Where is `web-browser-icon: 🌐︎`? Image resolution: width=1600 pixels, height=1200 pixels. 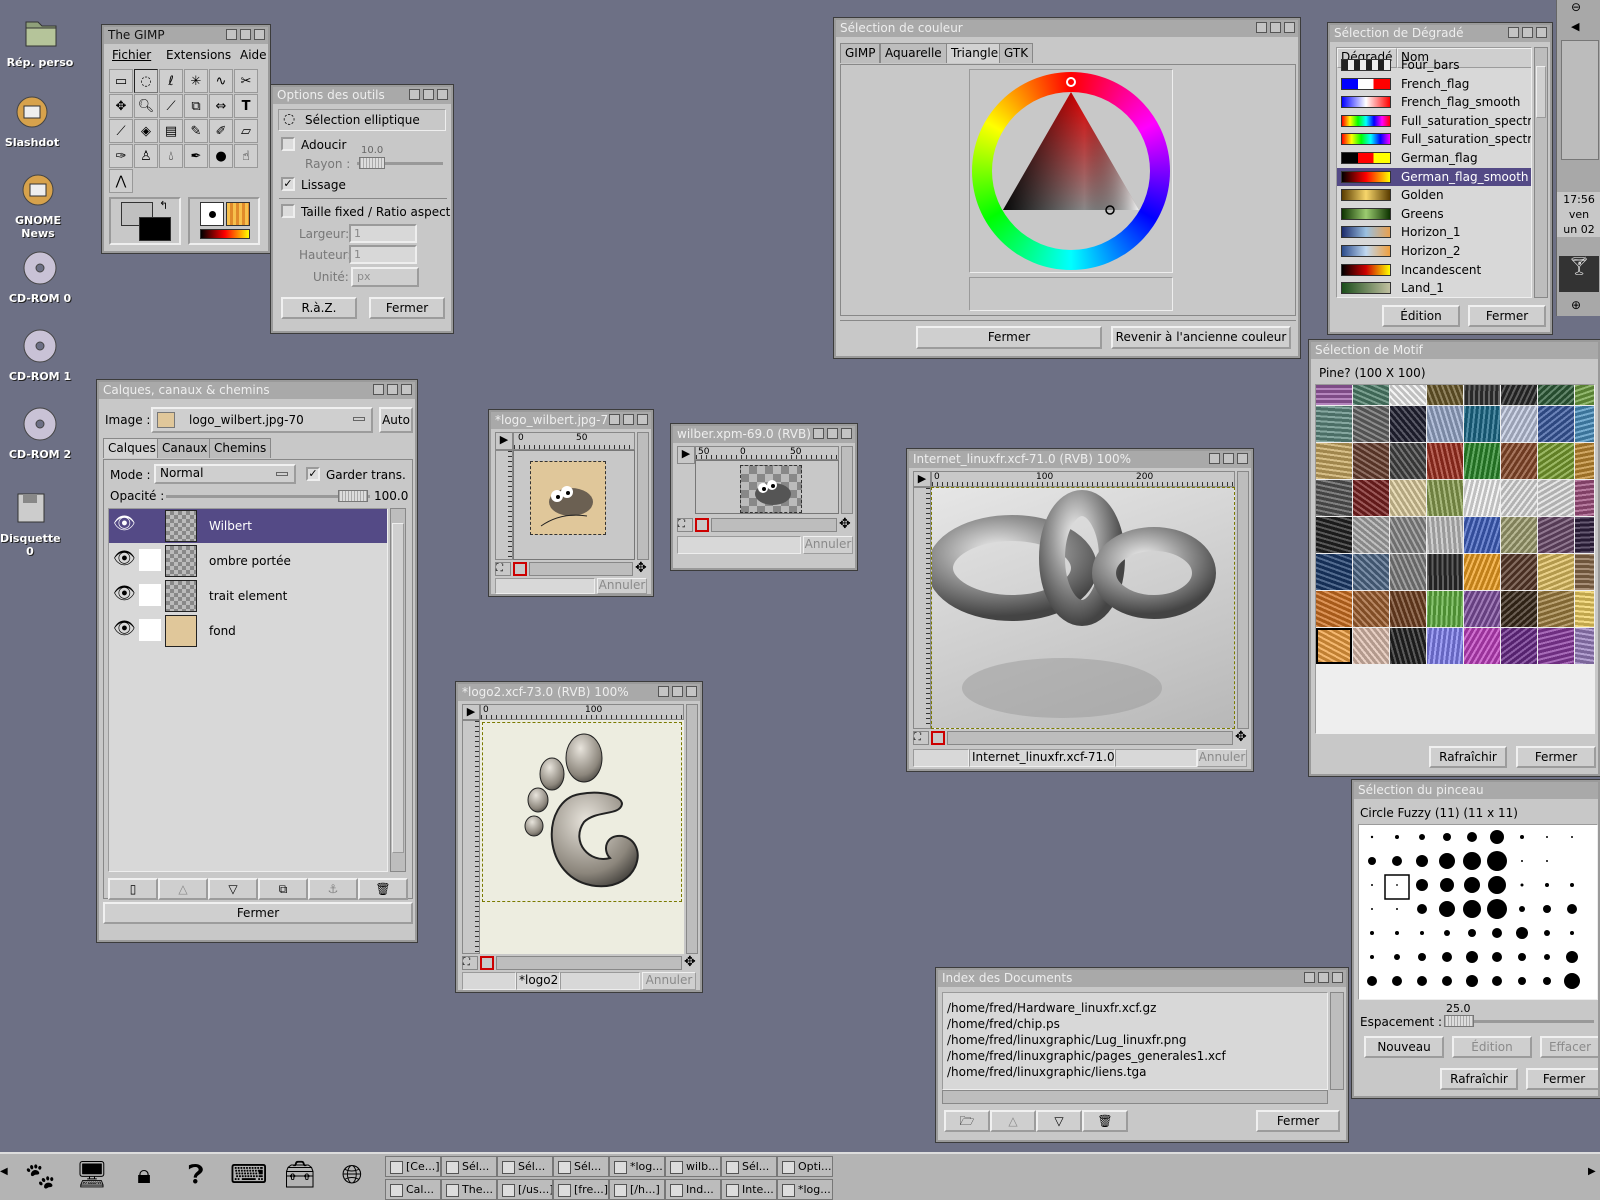
web-browser-icon: 🌐︎ is located at coordinates (352, 1178).